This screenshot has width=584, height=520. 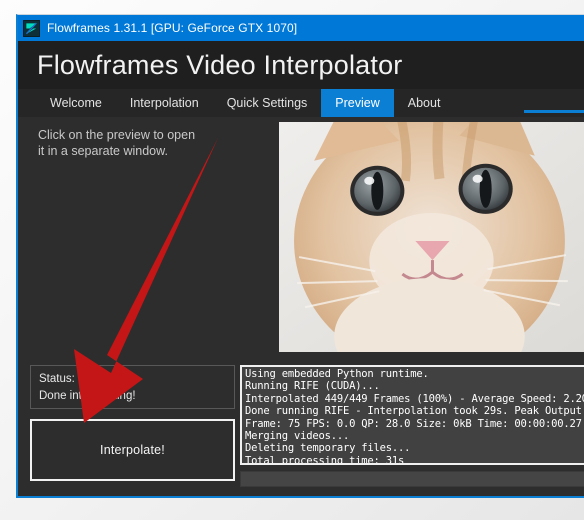 What do you see at coordinates (424, 103) in the screenshot?
I see `tab-about: About` at bounding box center [424, 103].